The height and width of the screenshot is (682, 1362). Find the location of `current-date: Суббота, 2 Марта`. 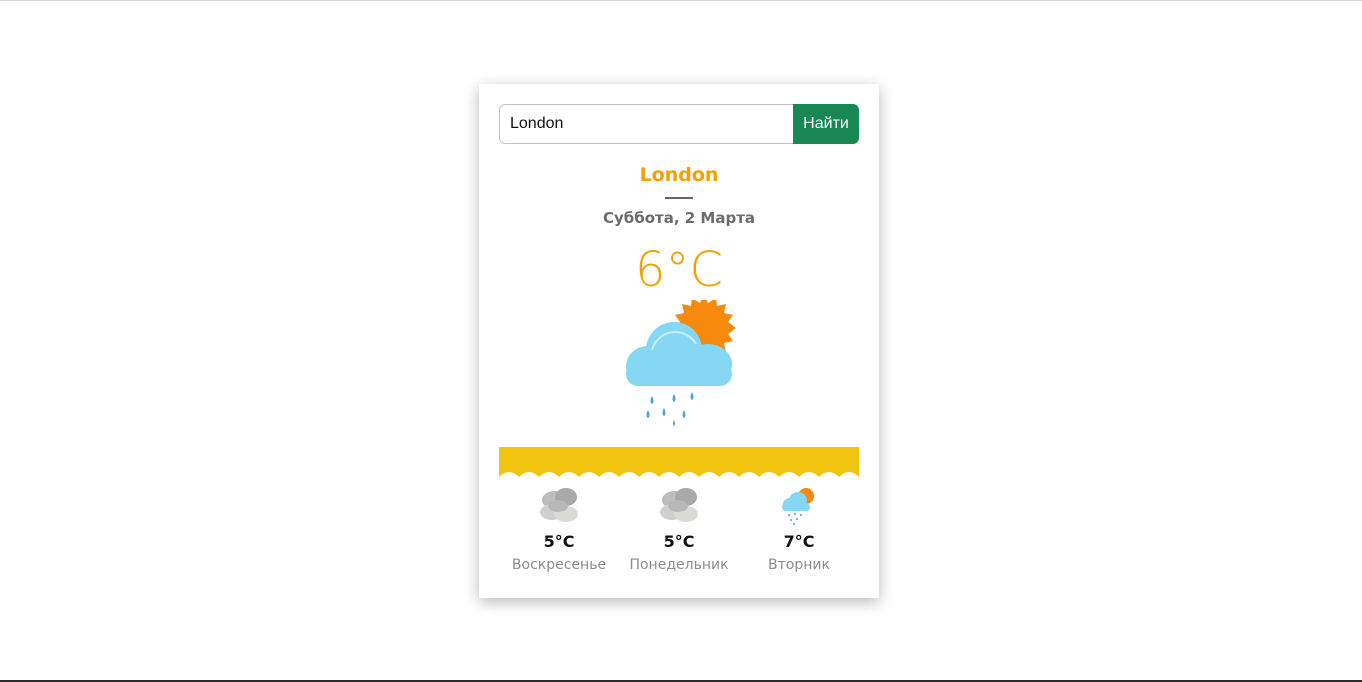

current-date: Суббота, 2 Марта is located at coordinates (679, 218).